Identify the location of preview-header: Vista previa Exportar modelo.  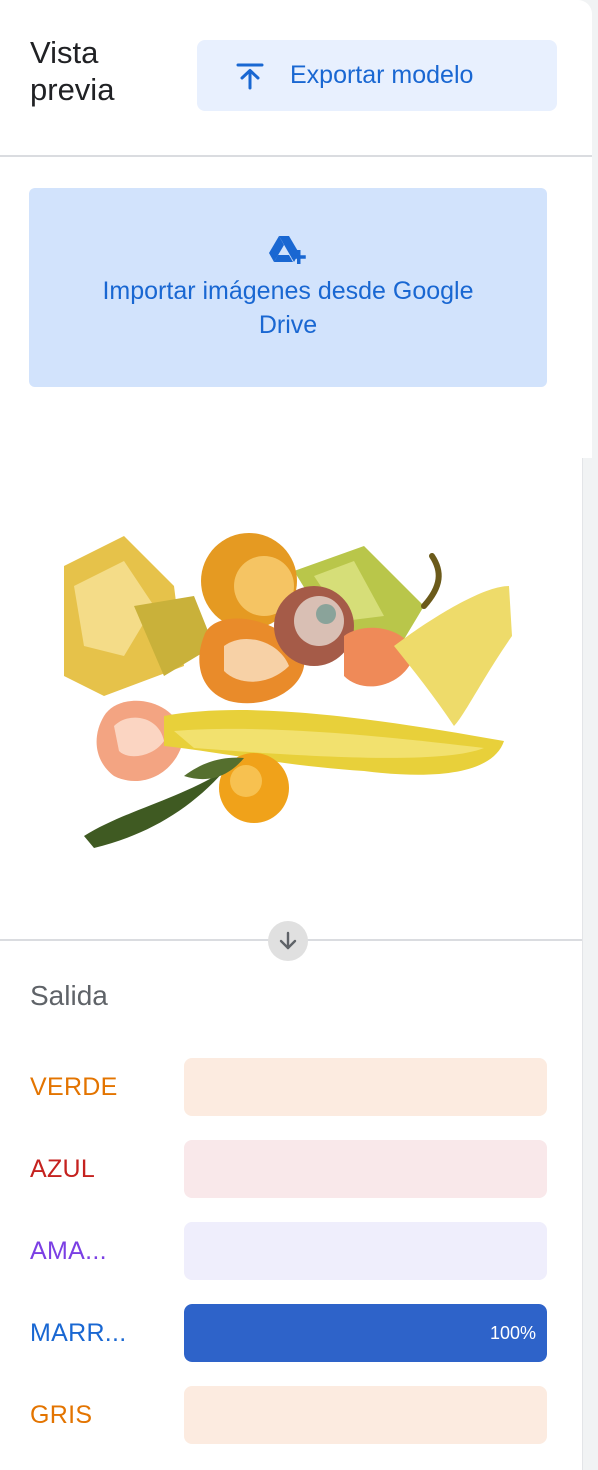
(296, 78).